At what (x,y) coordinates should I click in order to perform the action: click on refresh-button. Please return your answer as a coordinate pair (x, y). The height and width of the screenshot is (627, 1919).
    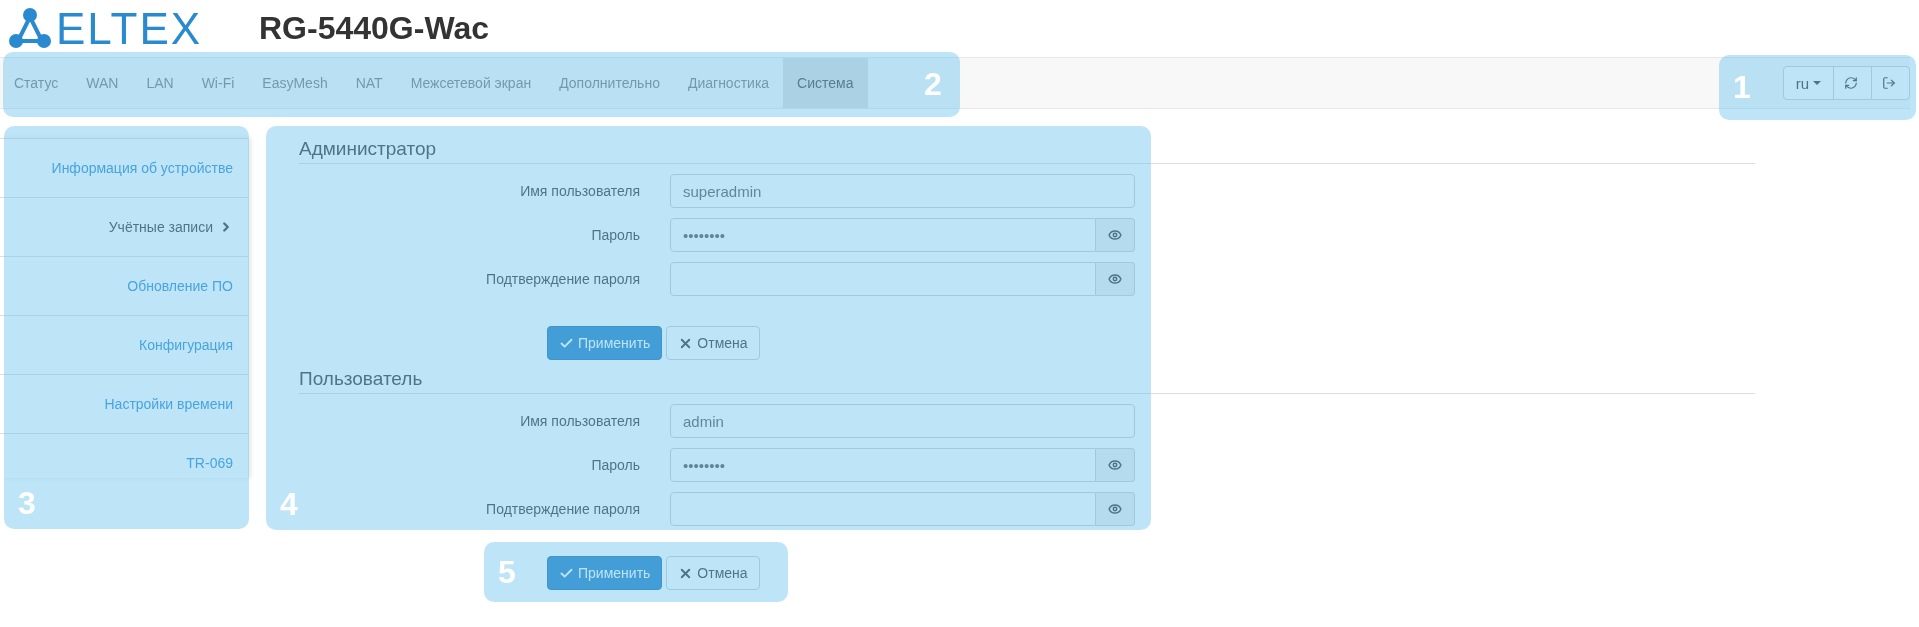
    Looking at the image, I should click on (1852, 83).